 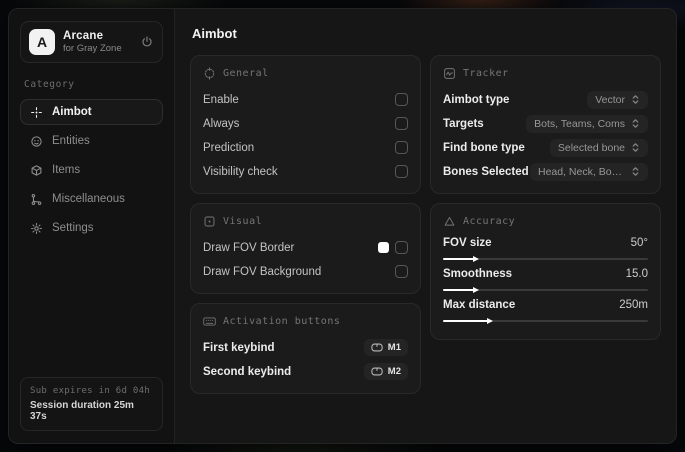 I want to click on max-distance-value: 250m, so click(x=633, y=305).